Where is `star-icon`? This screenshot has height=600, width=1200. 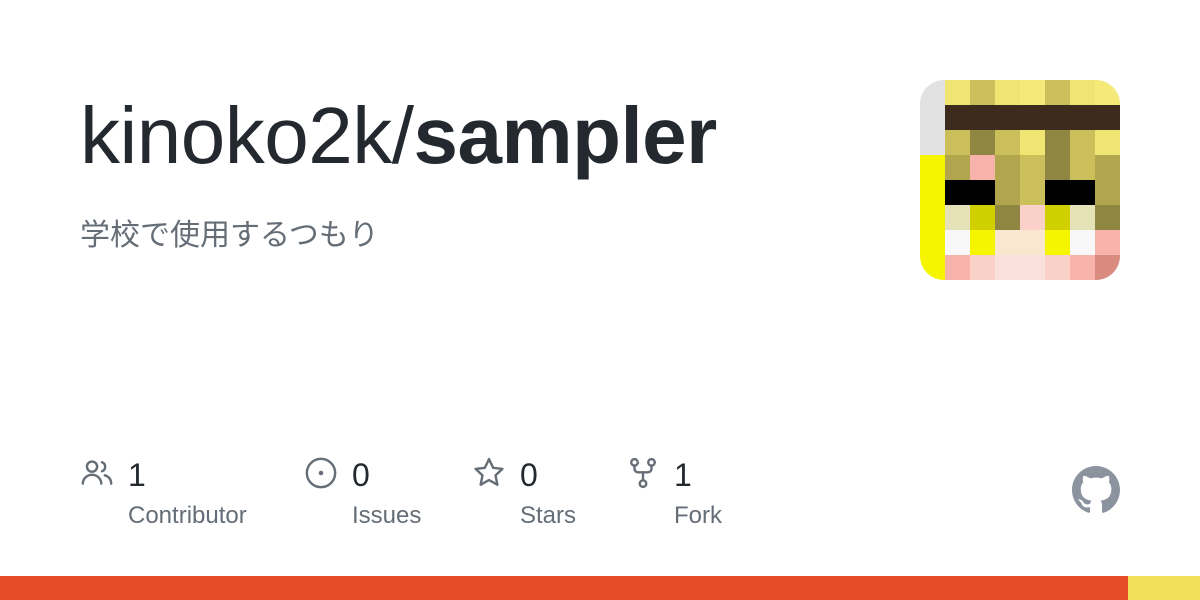 star-icon is located at coordinates (489, 473).